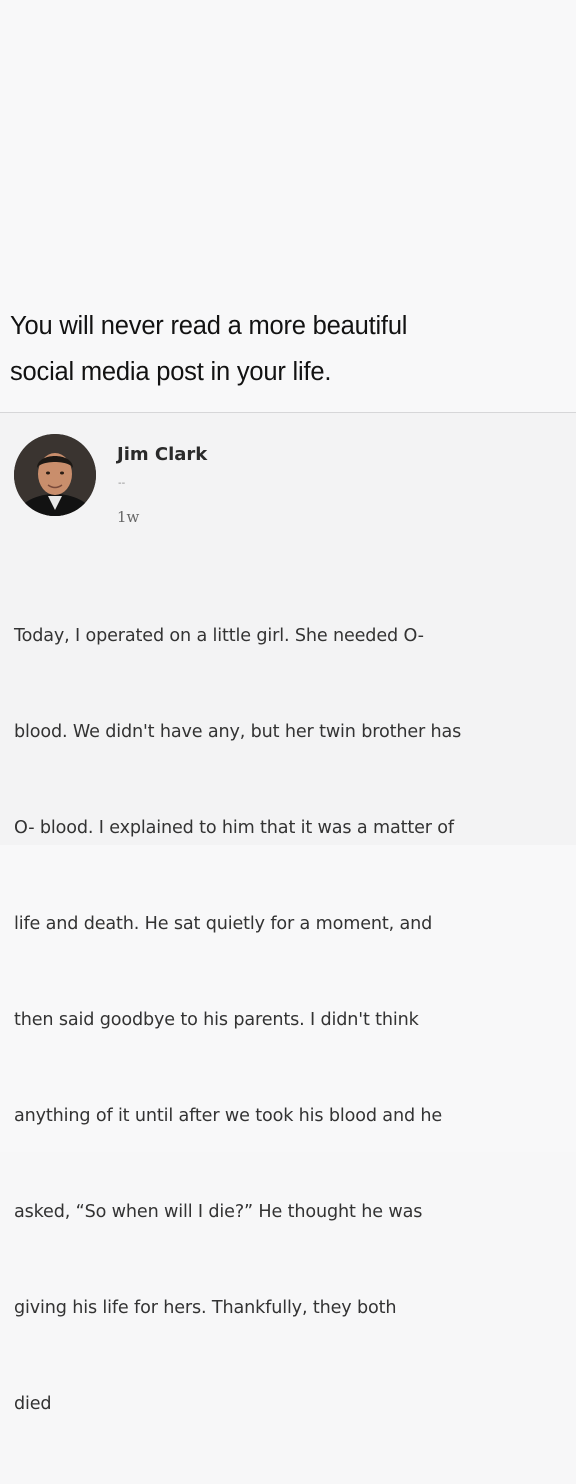 The width and height of the screenshot is (576, 1484). Describe the element at coordinates (128, 517) in the screenshot. I see `post-timestamp: 1w` at that location.